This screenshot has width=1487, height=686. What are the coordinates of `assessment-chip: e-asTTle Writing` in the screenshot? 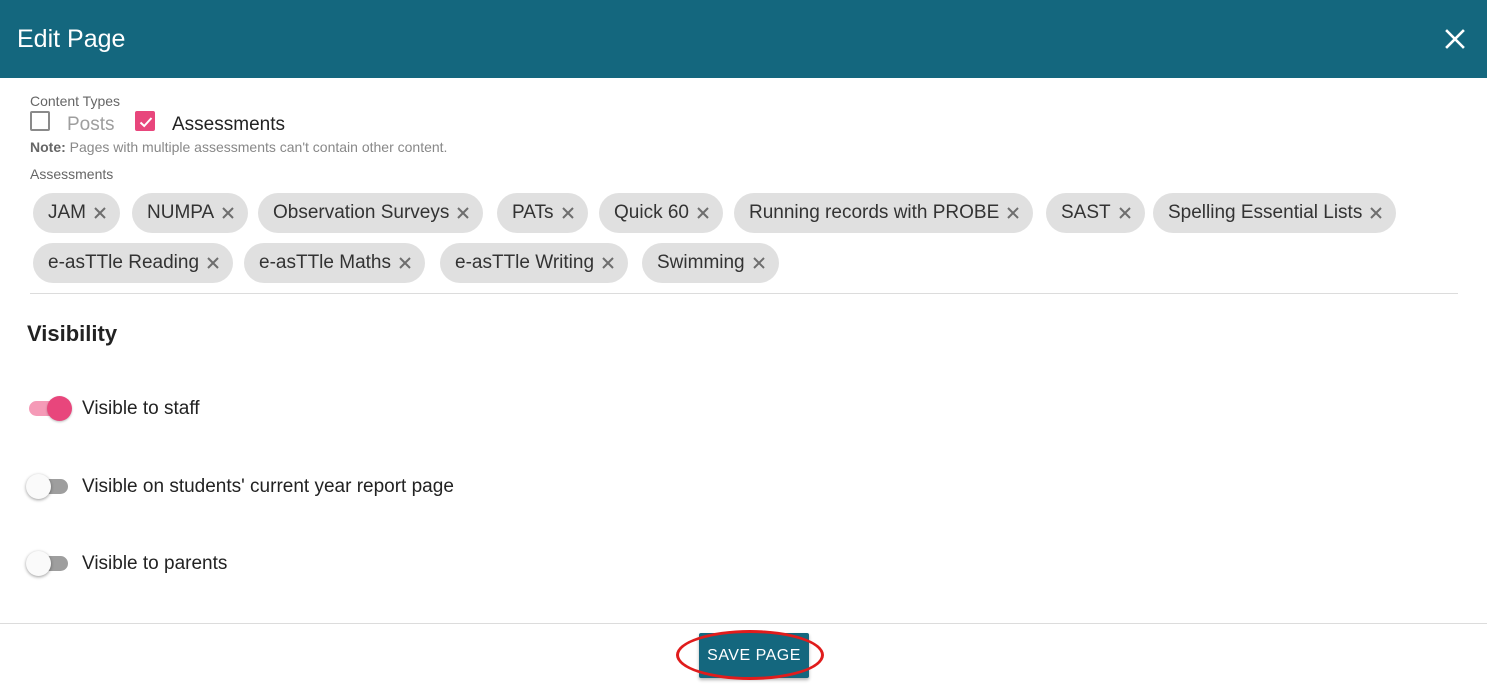 It's located at (534, 263).